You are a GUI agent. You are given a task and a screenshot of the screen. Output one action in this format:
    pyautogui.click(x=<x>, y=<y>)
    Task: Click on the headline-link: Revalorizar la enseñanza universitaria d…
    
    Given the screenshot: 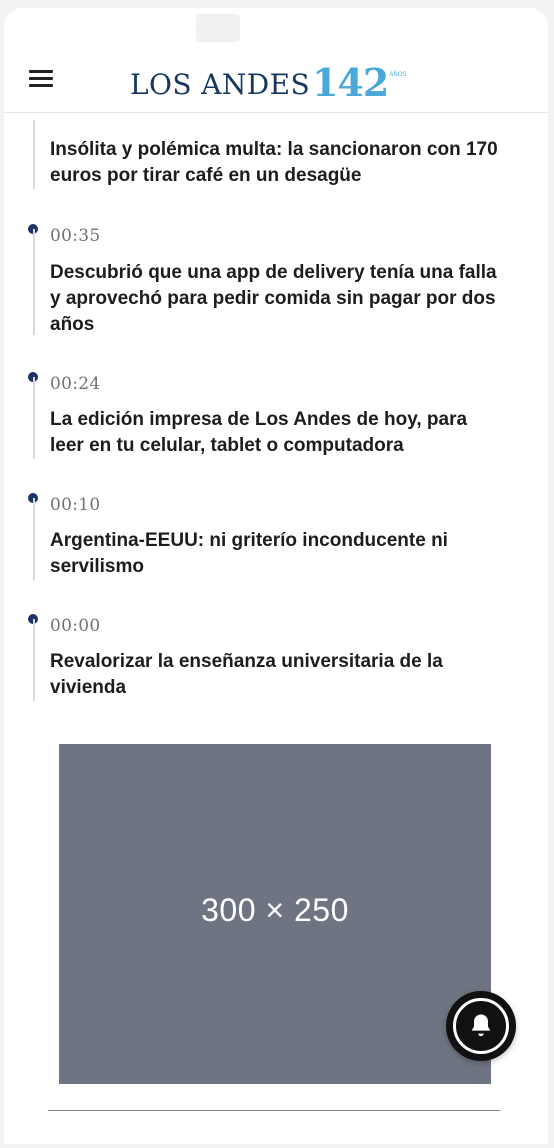 What is the action you would take?
    pyautogui.click(x=275, y=675)
    